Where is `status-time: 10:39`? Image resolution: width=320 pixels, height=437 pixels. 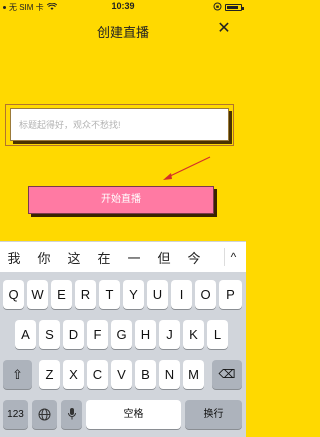
status-time: 10:39 is located at coordinates (123, 6).